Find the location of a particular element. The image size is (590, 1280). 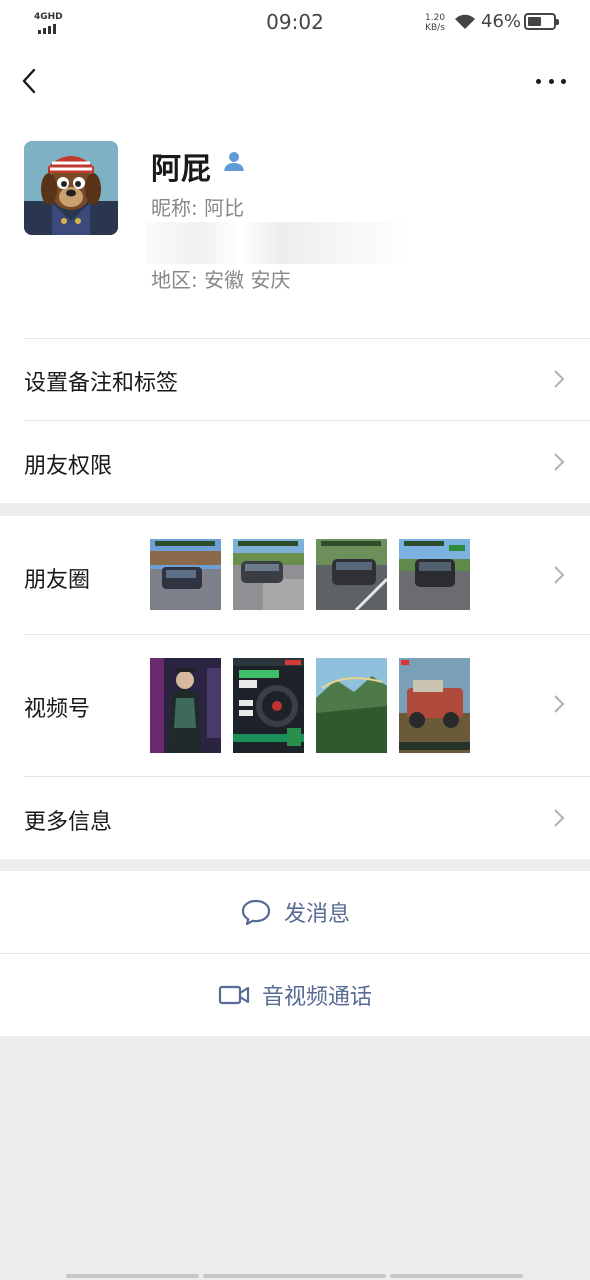

navigation-bar is located at coordinates (295, 81).